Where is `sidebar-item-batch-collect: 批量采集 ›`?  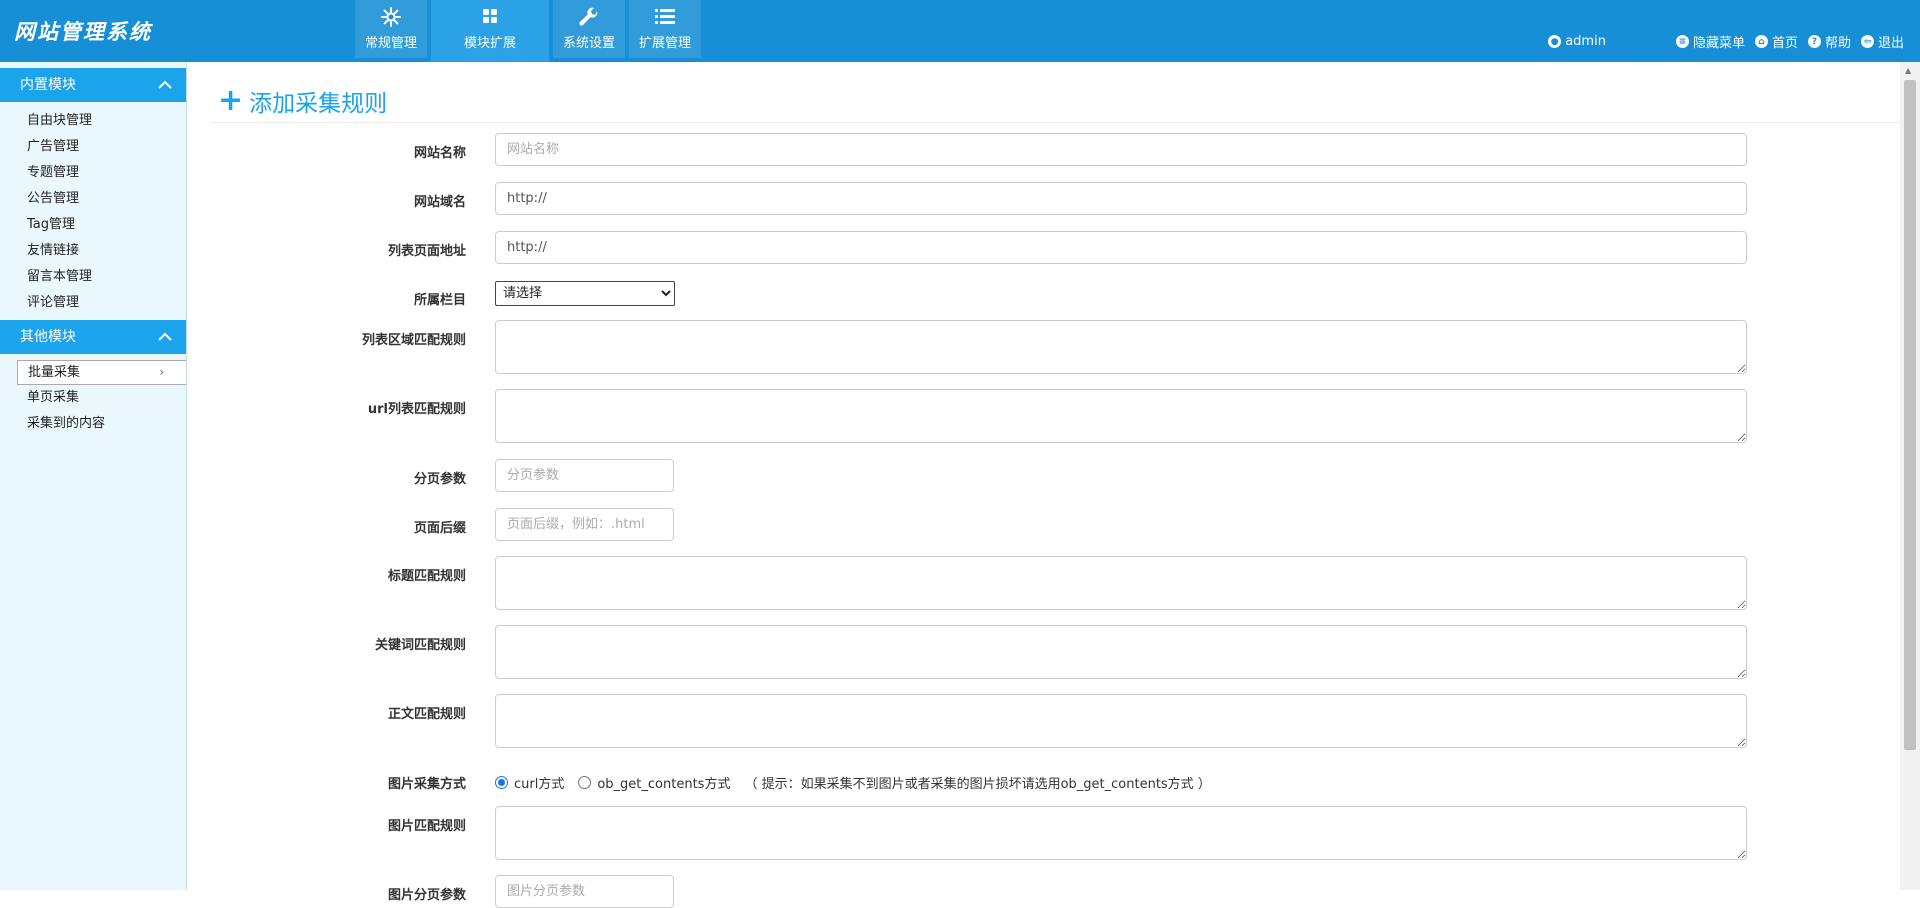
sidebar-item-batch-collect: 批量采集 › is located at coordinates (101, 372).